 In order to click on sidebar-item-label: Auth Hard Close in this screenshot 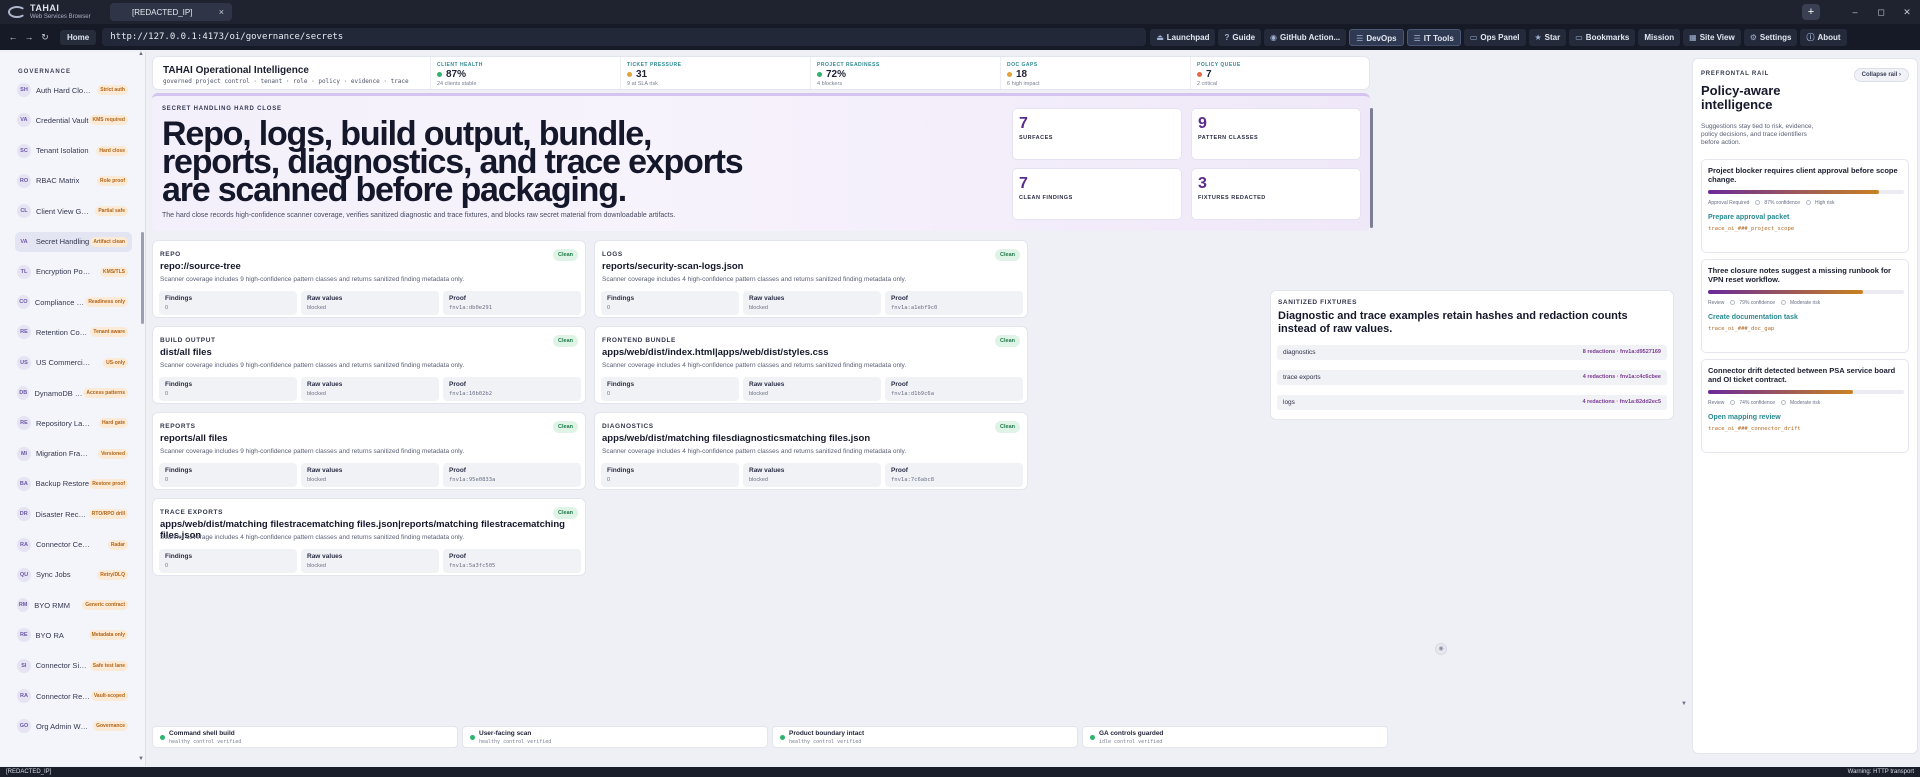, I will do `click(63, 90)`.